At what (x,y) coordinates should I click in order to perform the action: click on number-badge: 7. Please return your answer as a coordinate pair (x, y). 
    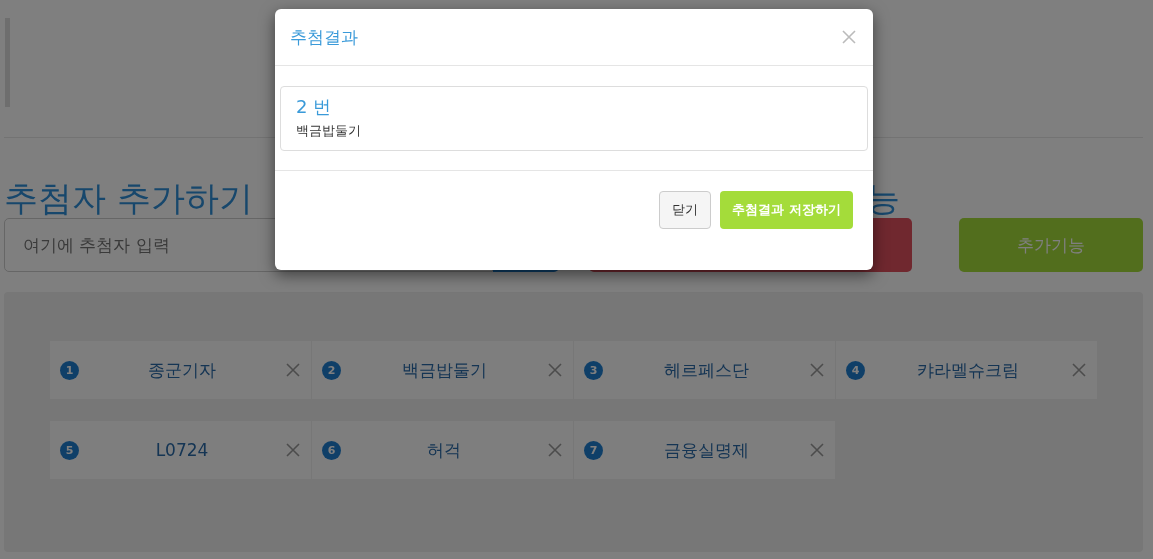
    Looking at the image, I should click on (593, 450).